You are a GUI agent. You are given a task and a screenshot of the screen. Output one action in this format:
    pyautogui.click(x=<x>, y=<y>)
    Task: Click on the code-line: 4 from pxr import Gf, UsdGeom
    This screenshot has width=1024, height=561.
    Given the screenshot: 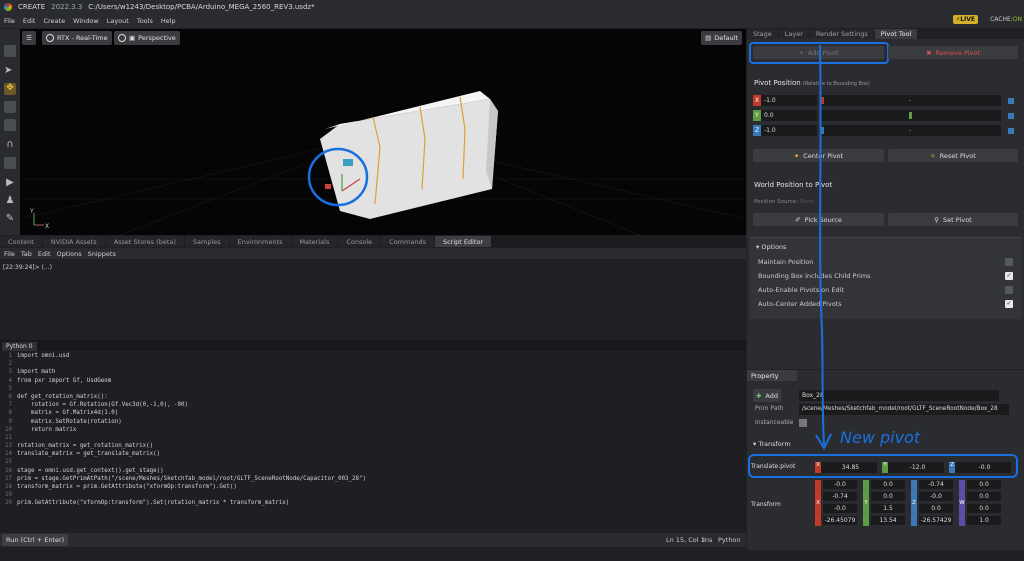 What is the action you would take?
    pyautogui.click(x=373, y=381)
    